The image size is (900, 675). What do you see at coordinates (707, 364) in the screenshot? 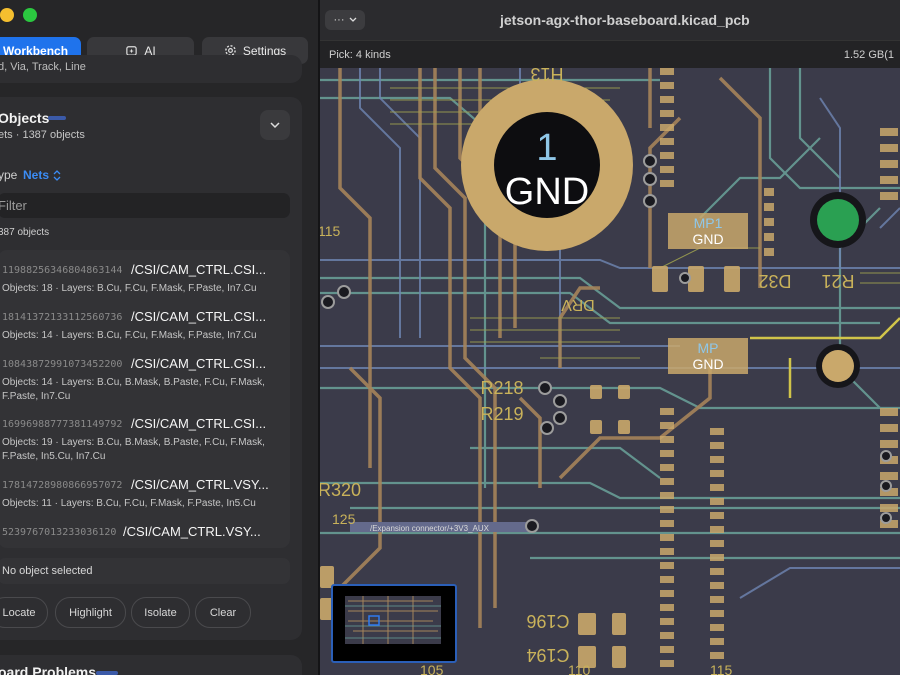
I see `pad-net-gnd-mp: GND` at bounding box center [707, 364].